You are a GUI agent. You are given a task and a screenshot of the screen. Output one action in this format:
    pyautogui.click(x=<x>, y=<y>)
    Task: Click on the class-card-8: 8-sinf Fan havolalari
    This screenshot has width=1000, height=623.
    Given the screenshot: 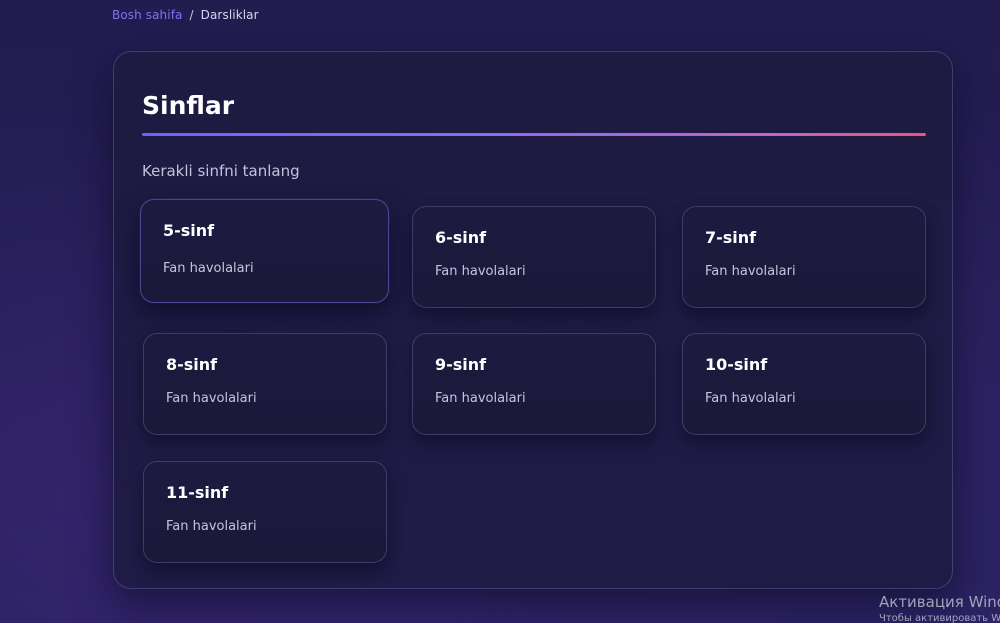 What is the action you would take?
    pyautogui.click(x=265, y=384)
    